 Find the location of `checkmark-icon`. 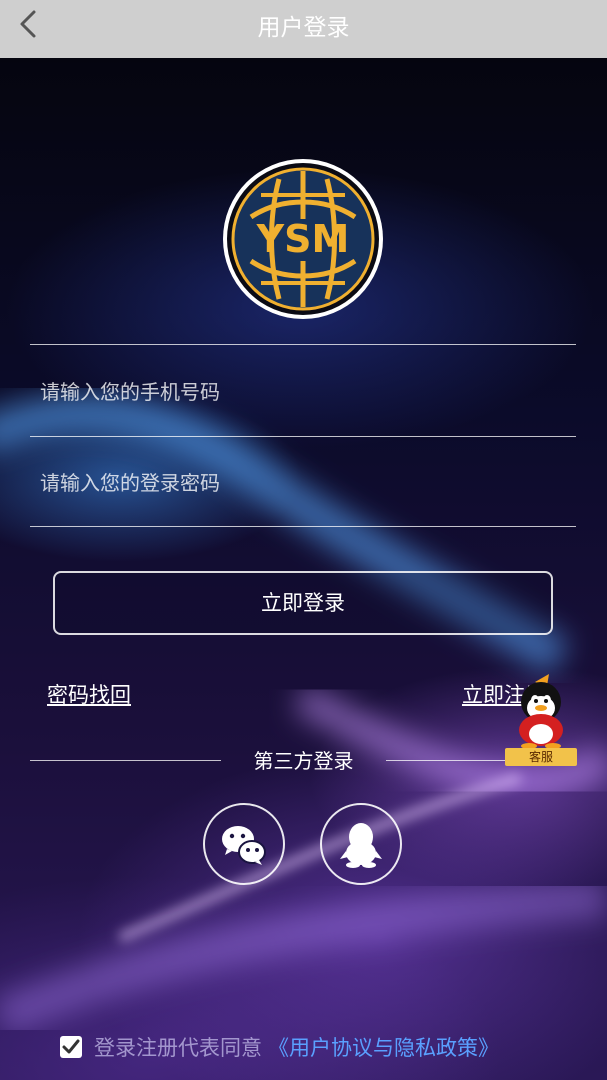

checkmark-icon is located at coordinates (71, 1046).